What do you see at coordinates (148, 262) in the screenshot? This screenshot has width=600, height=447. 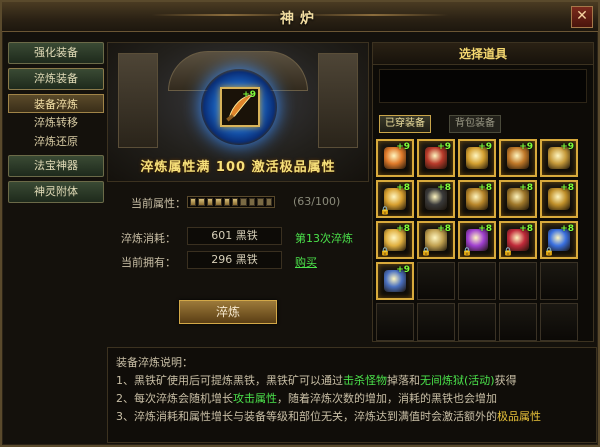 I see `own-label: 当前拥有：` at bounding box center [148, 262].